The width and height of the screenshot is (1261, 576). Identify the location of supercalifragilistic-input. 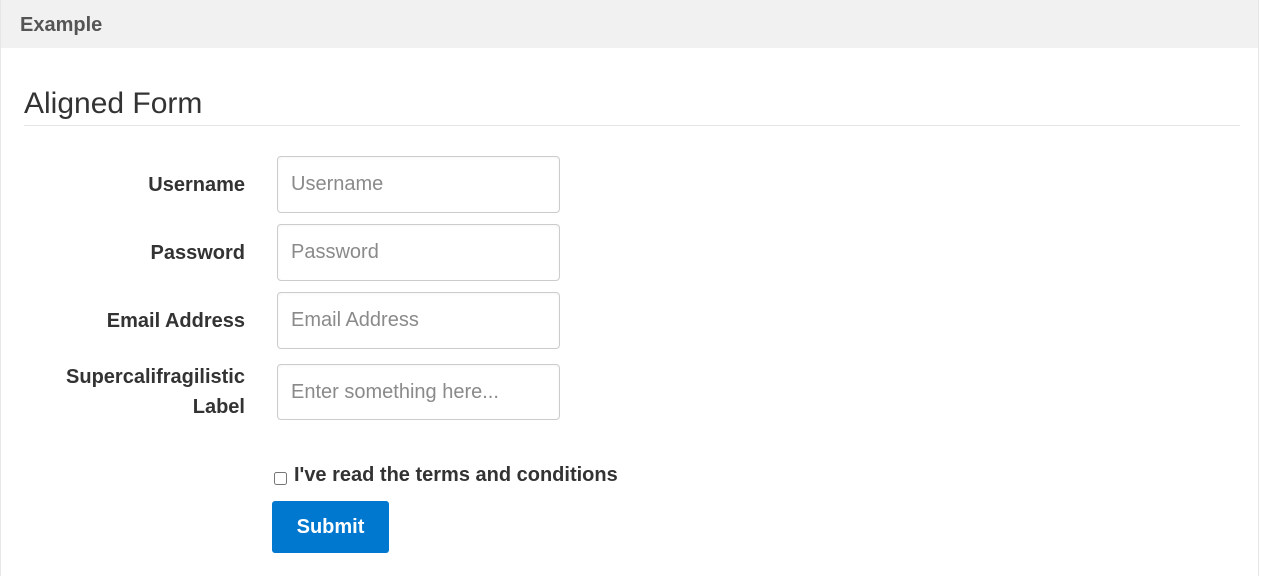
(418, 392).